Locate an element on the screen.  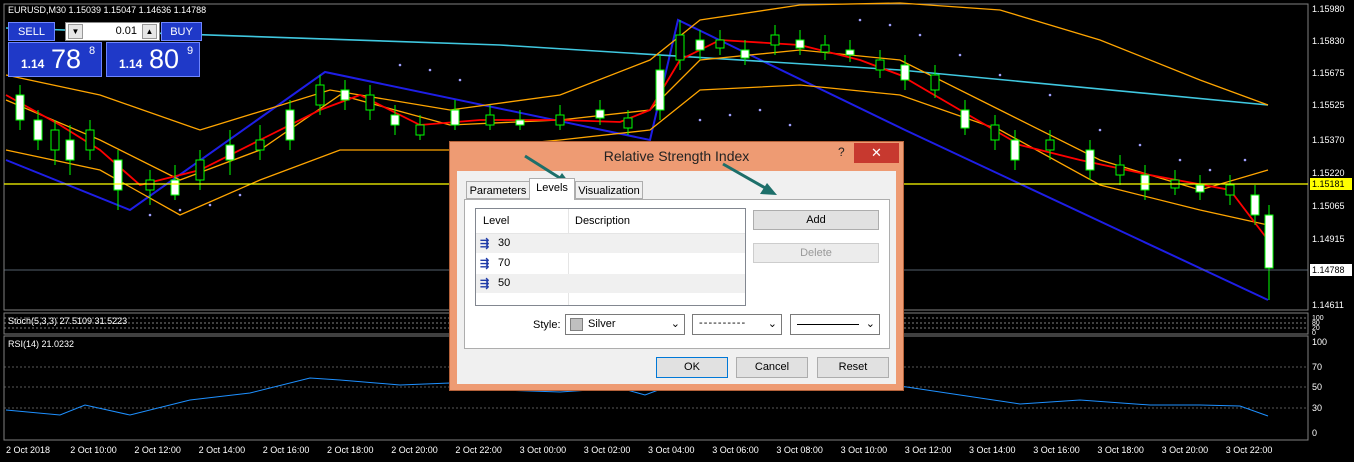
price-axis-tick: 1.15065 is located at coordinates (1328, 206).